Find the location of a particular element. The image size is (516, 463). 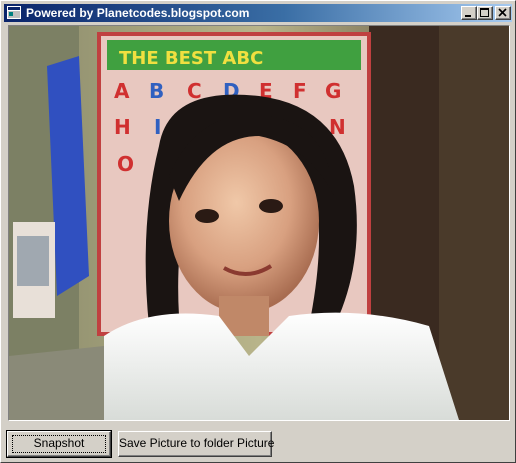

save-picture-button-label: Save Picture to folder Picture is located at coordinates (197, 443).